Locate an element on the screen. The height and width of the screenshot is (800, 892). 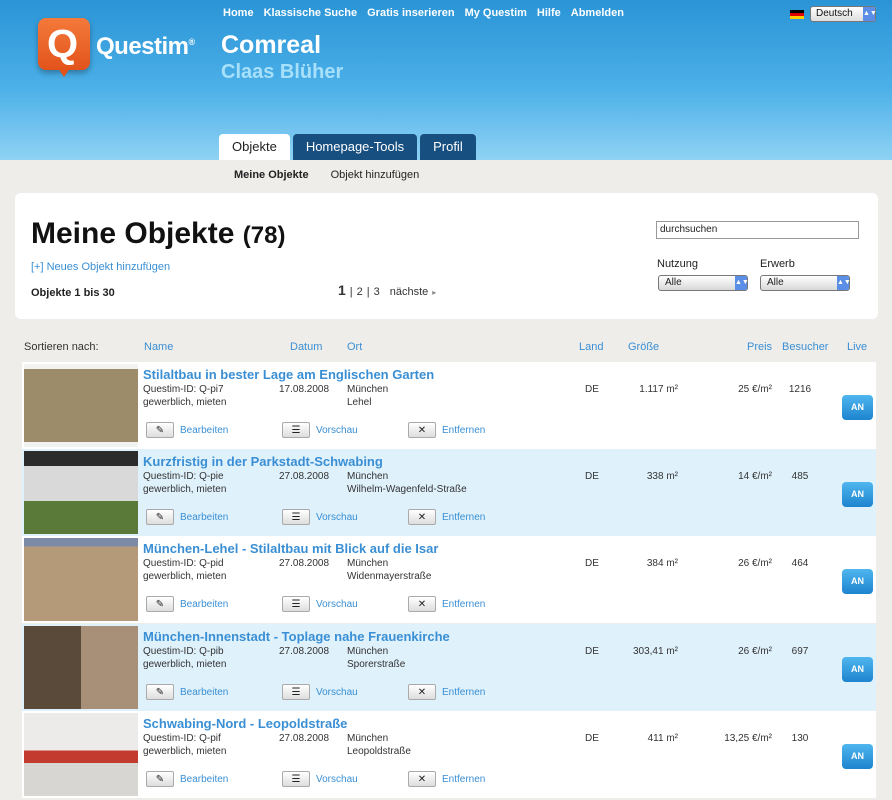
object-date: 27.08.2008 is located at coordinates (304, 563).